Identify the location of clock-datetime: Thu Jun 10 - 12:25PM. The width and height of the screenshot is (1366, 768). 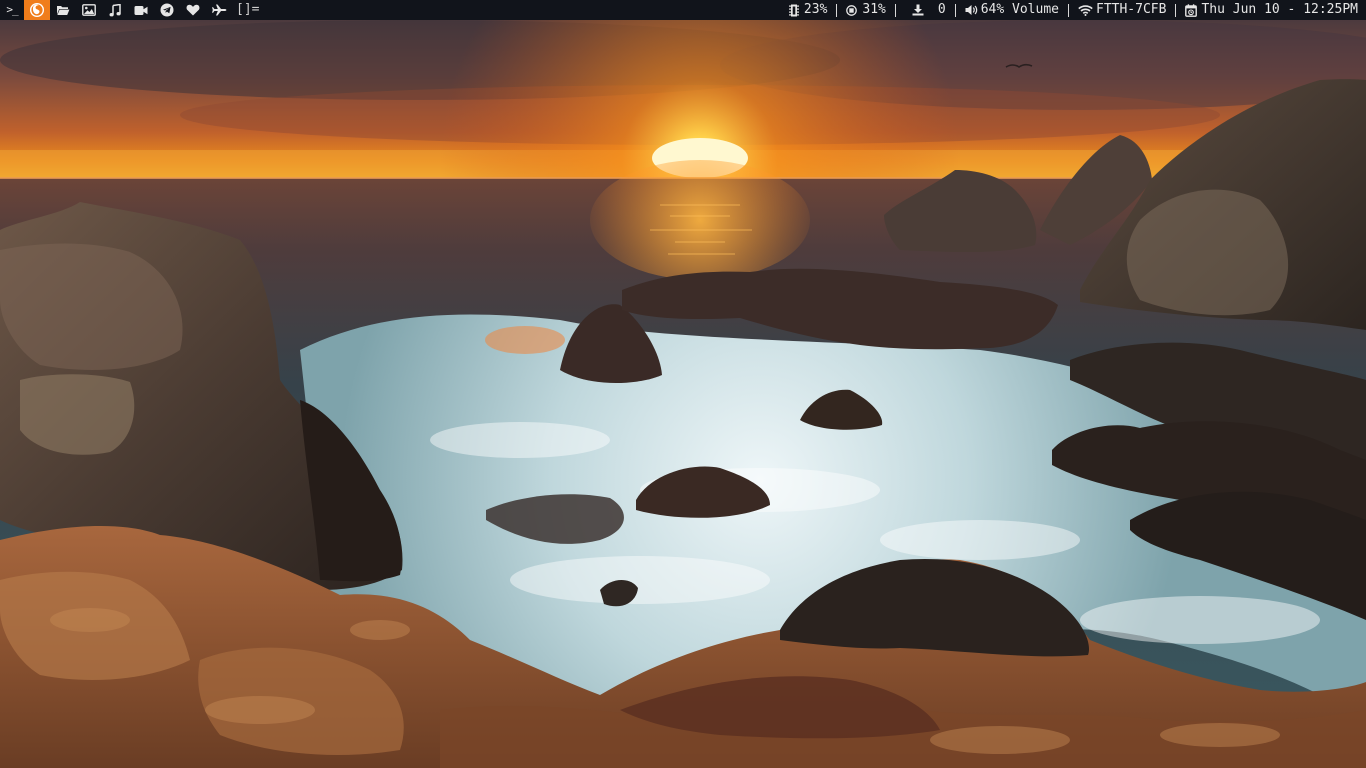
(1279, 9).